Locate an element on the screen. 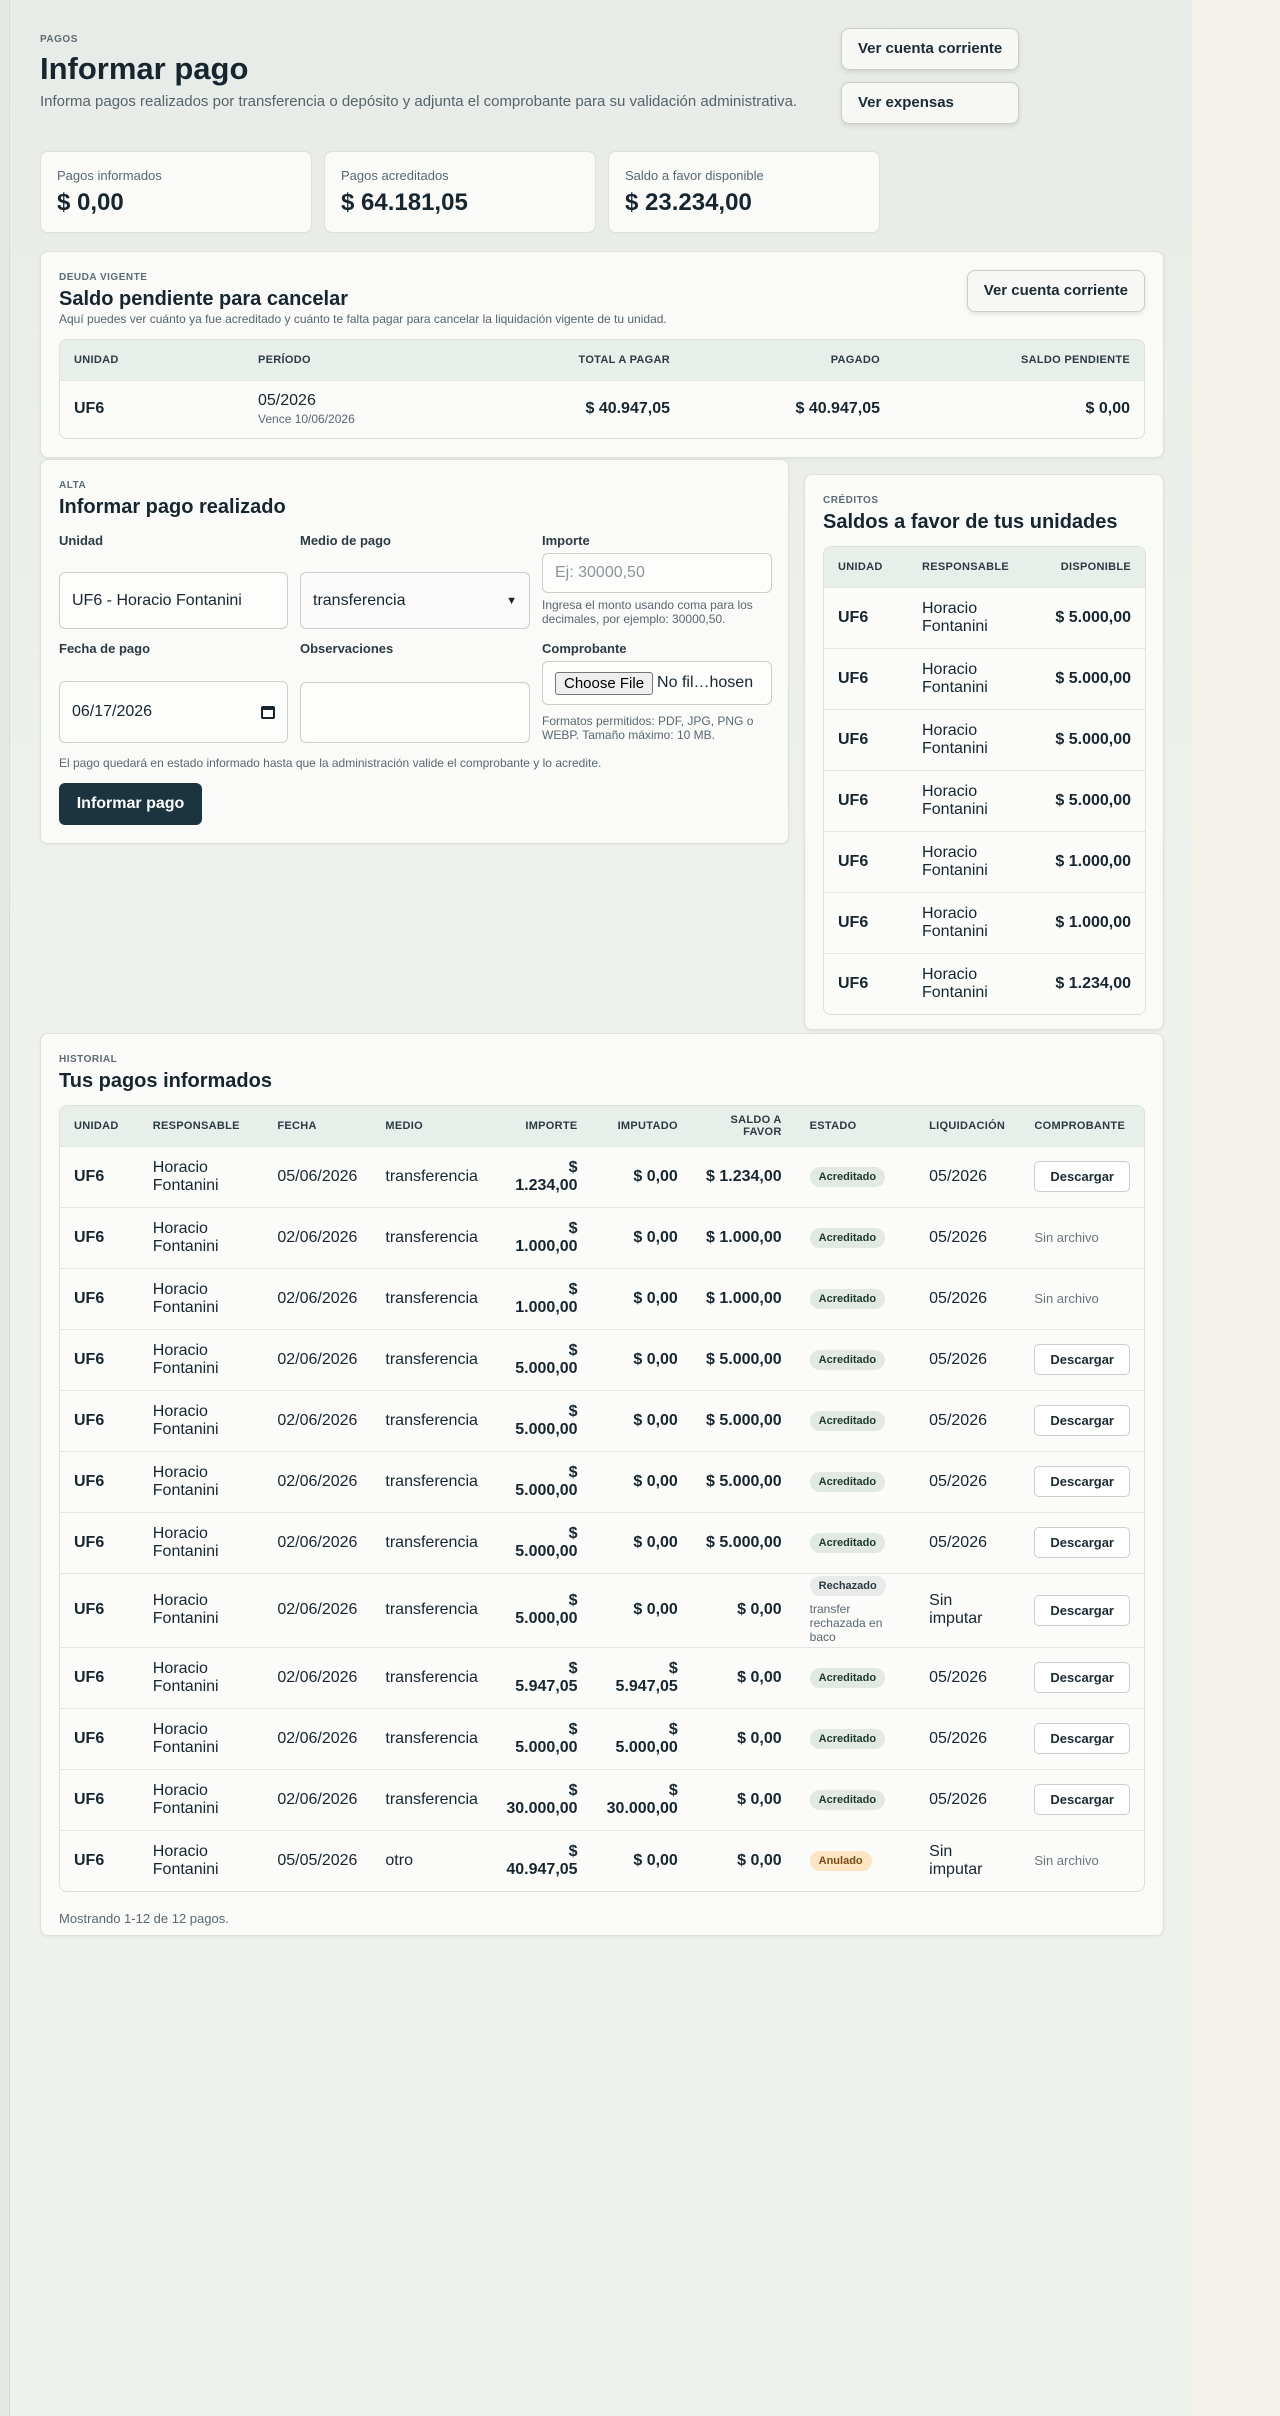 This screenshot has width=1280, height=2416. stat-card-available-credit: Saldo a favor disponible $ 23.234,00 is located at coordinates (744, 192).